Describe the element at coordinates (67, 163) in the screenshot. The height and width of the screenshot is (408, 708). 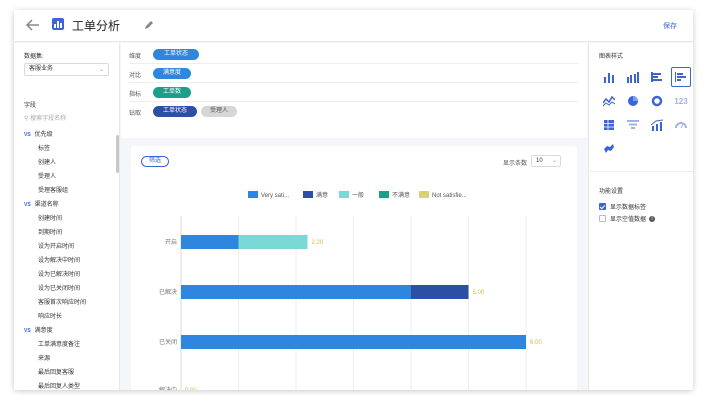
I see `field-item: 创建人` at that location.